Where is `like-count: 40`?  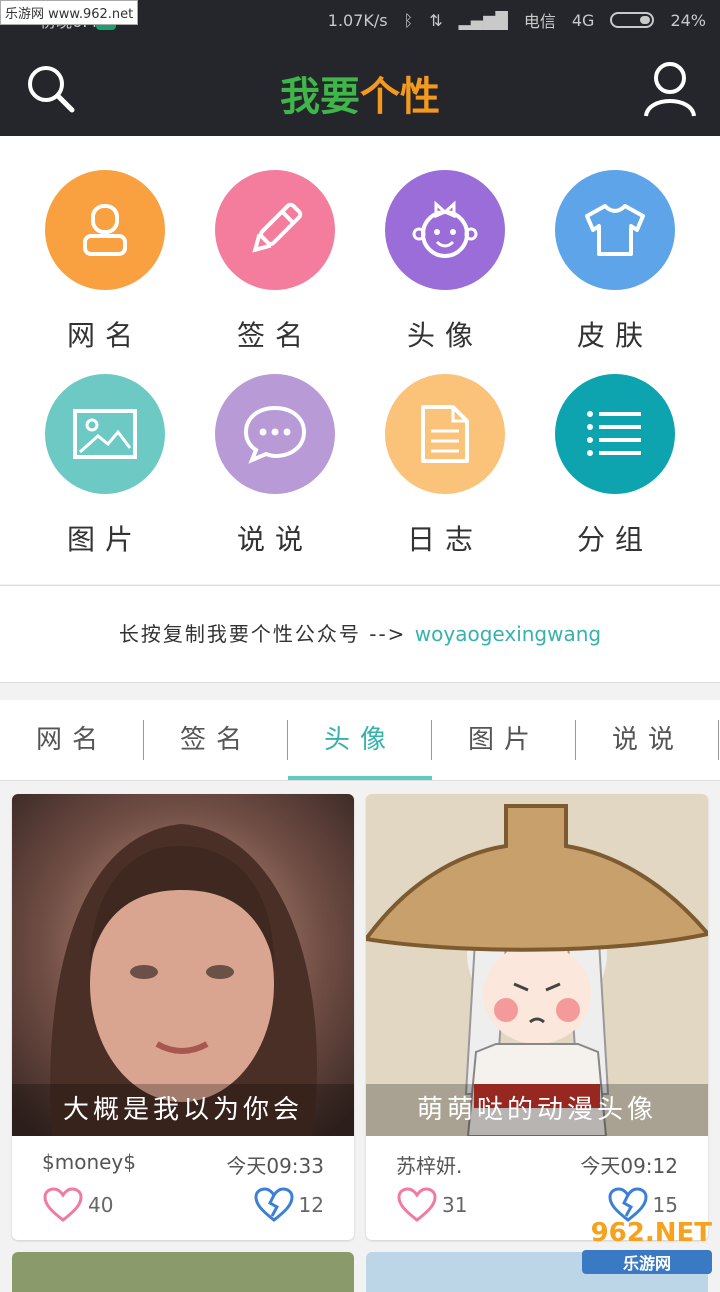
like-count: 40 is located at coordinates (101, 1205).